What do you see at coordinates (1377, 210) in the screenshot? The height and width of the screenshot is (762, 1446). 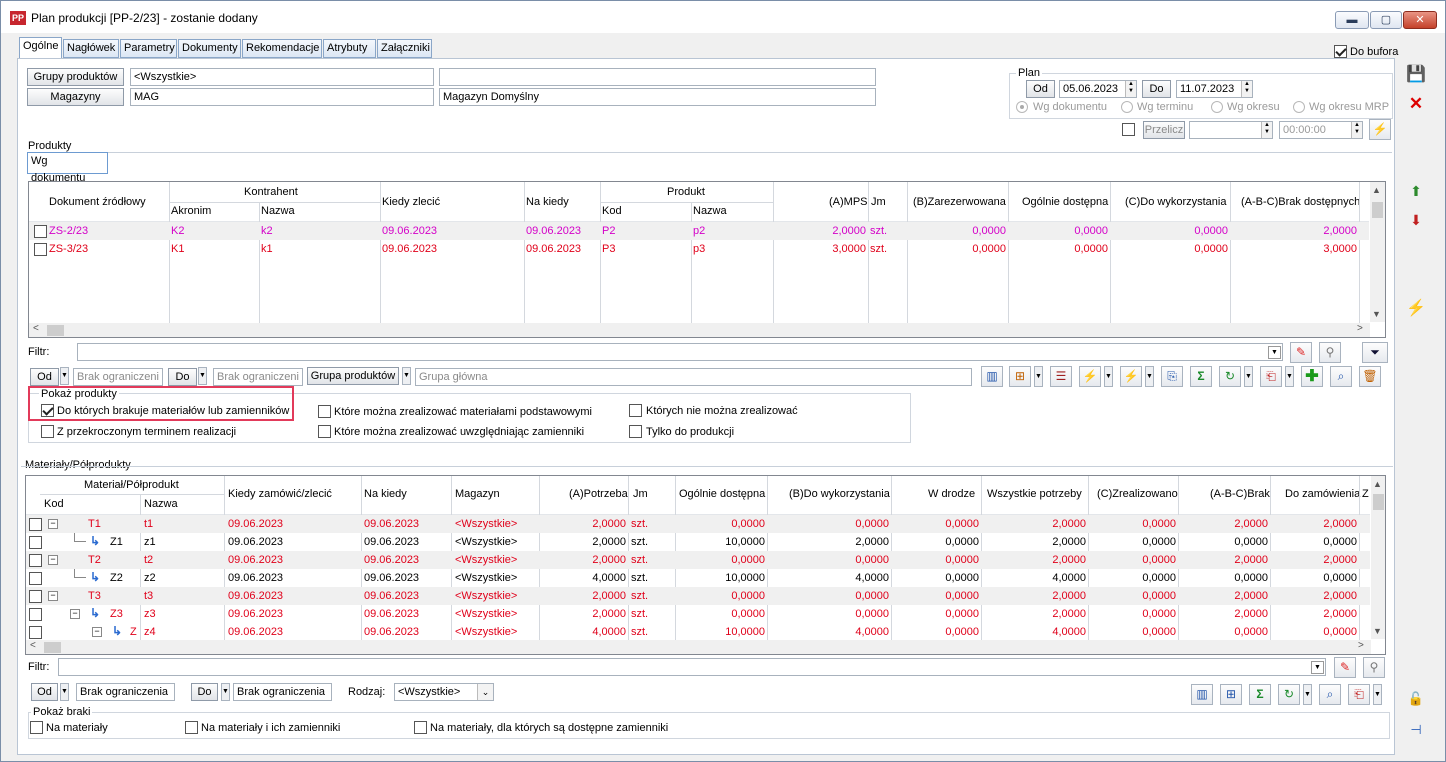 I see `scroll-thumb` at bounding box center [1377, 210].